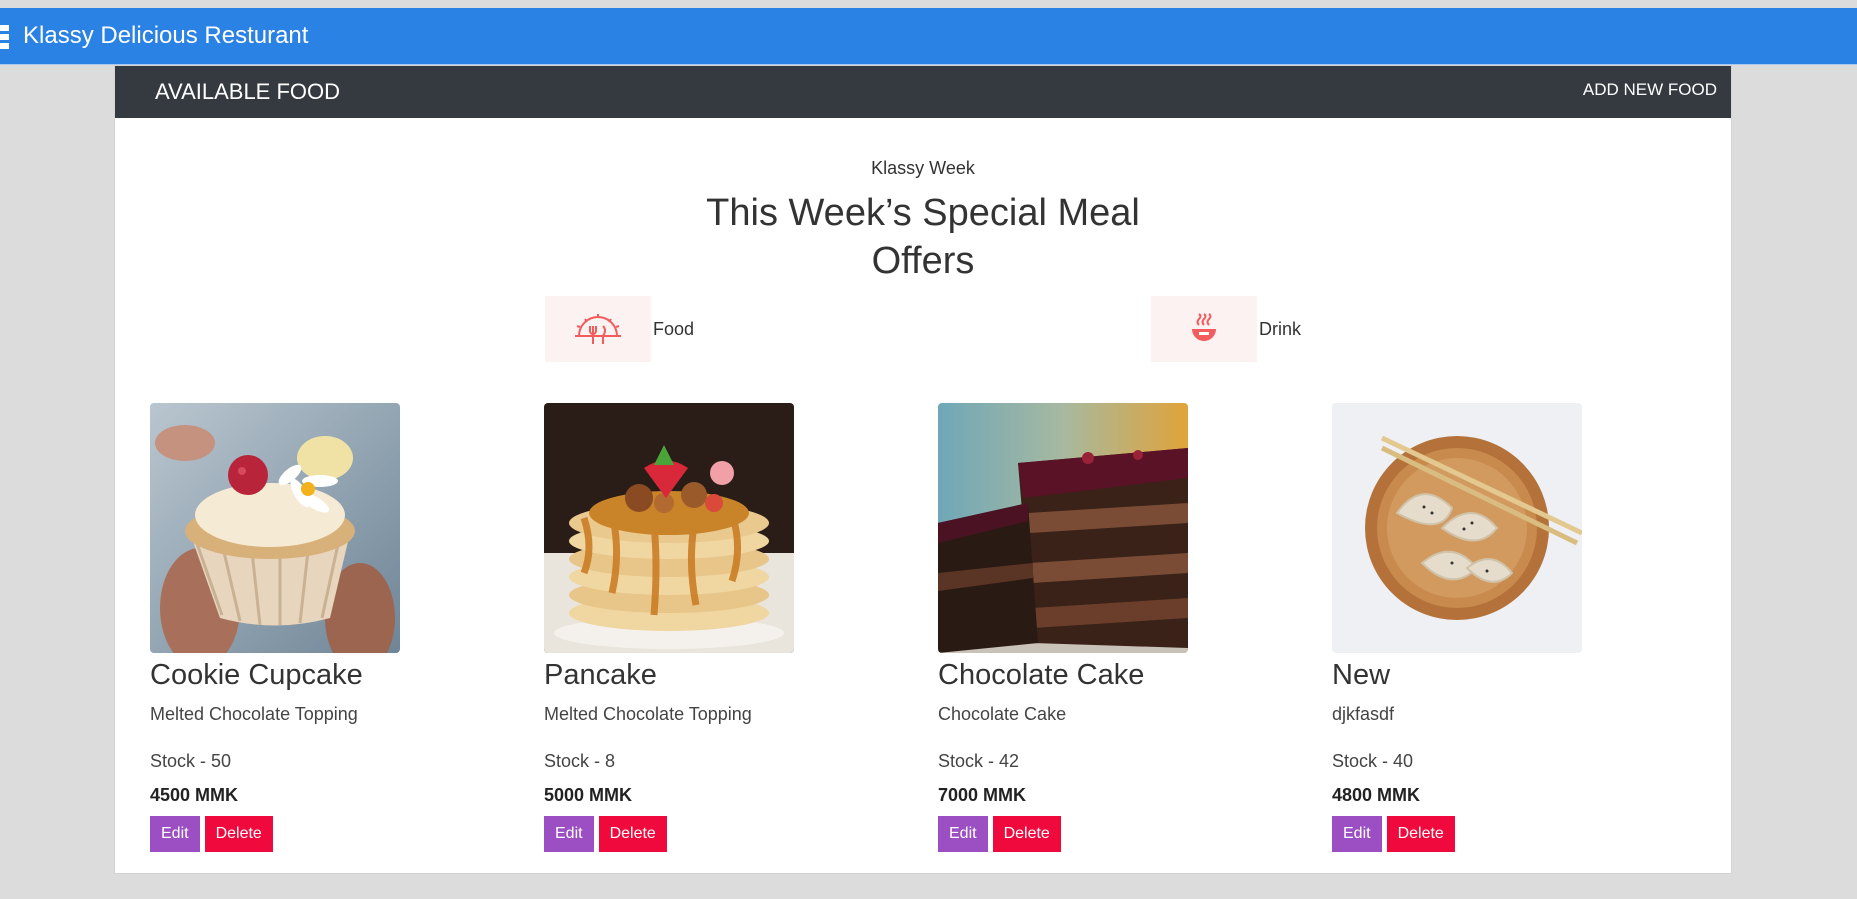  I want to click on panel-title: AVAILABLE FOOD, so click(248, 91).